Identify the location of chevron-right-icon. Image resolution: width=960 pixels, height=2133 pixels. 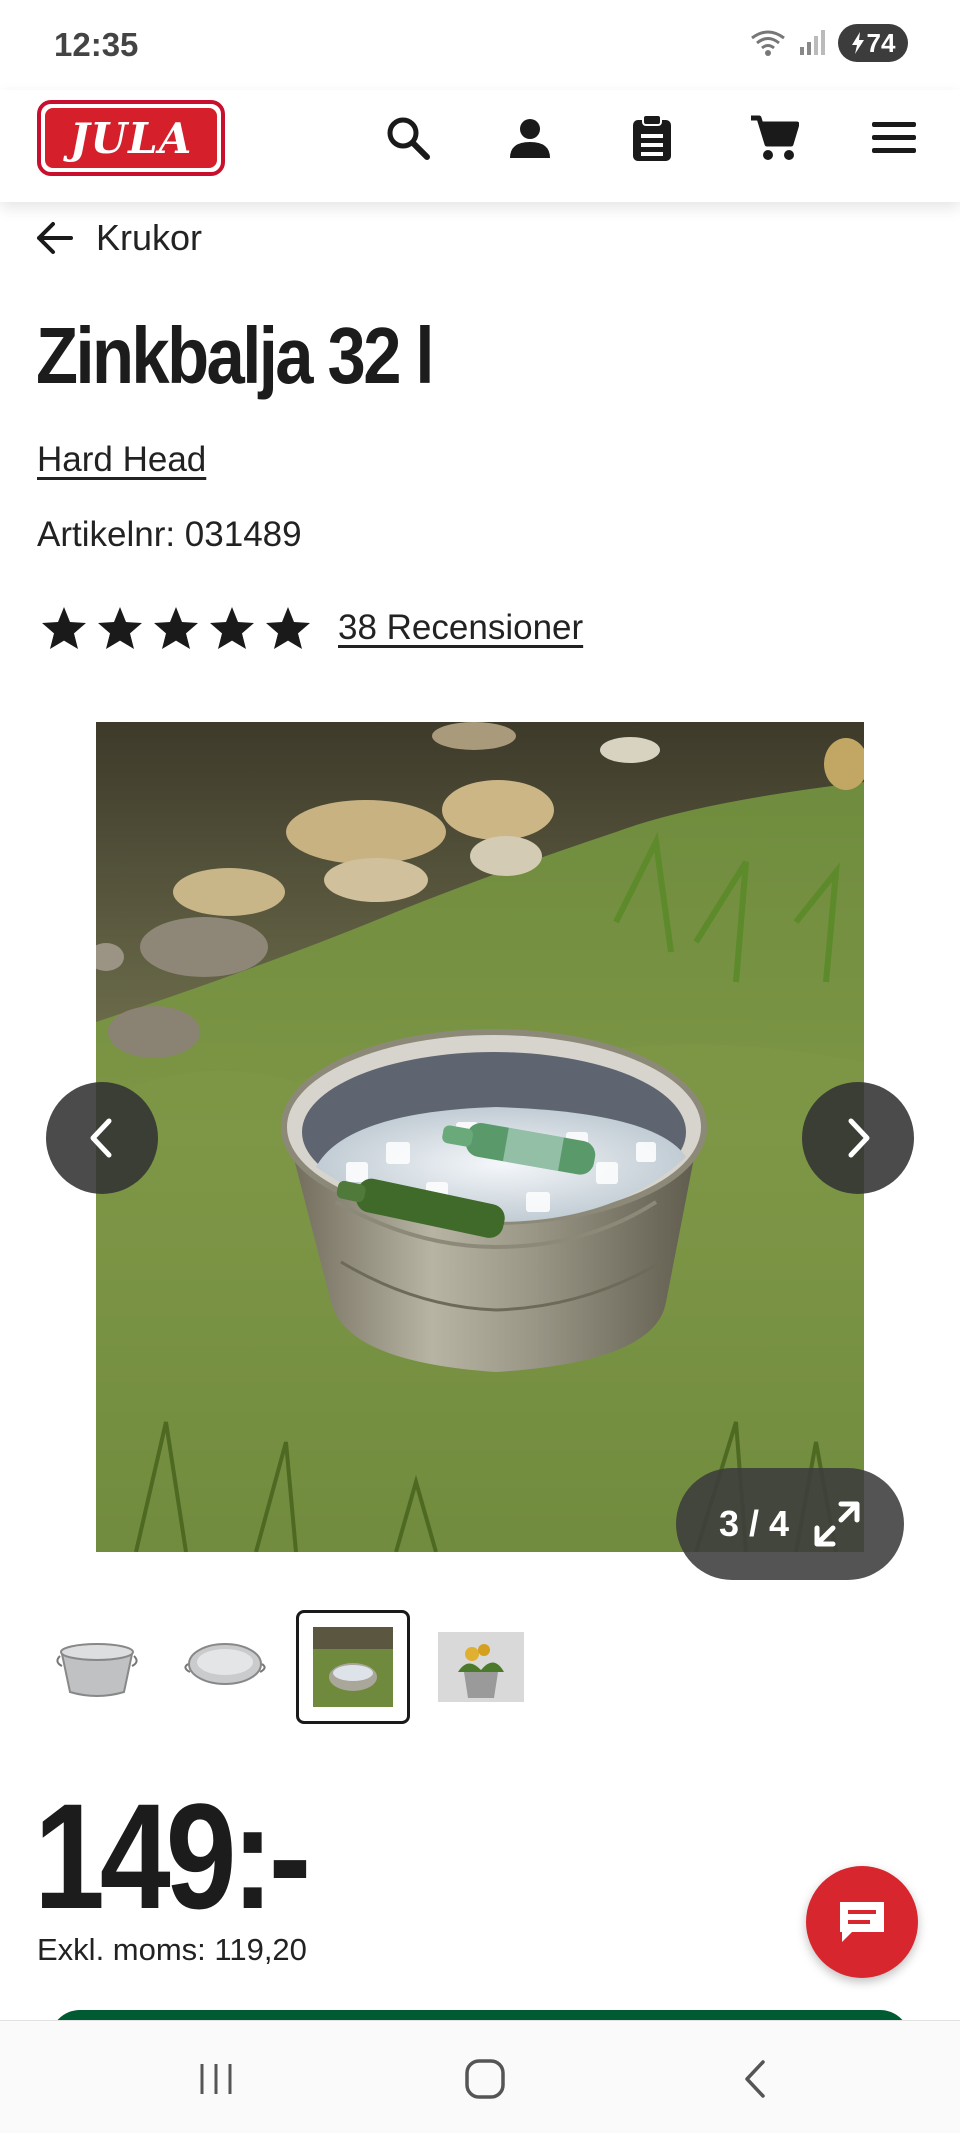
(859, 1138).